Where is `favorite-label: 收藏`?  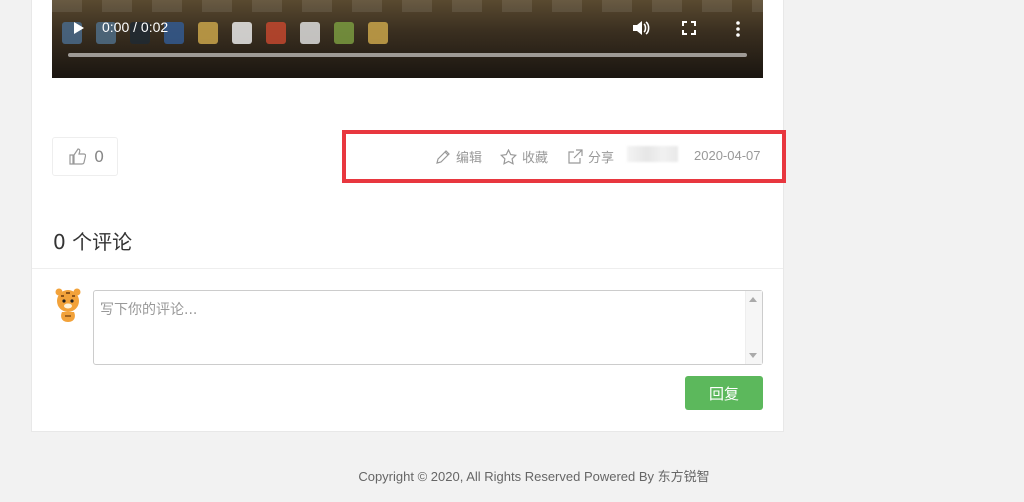
favorite-label: 收藏 is located at coordinates (535, 158).